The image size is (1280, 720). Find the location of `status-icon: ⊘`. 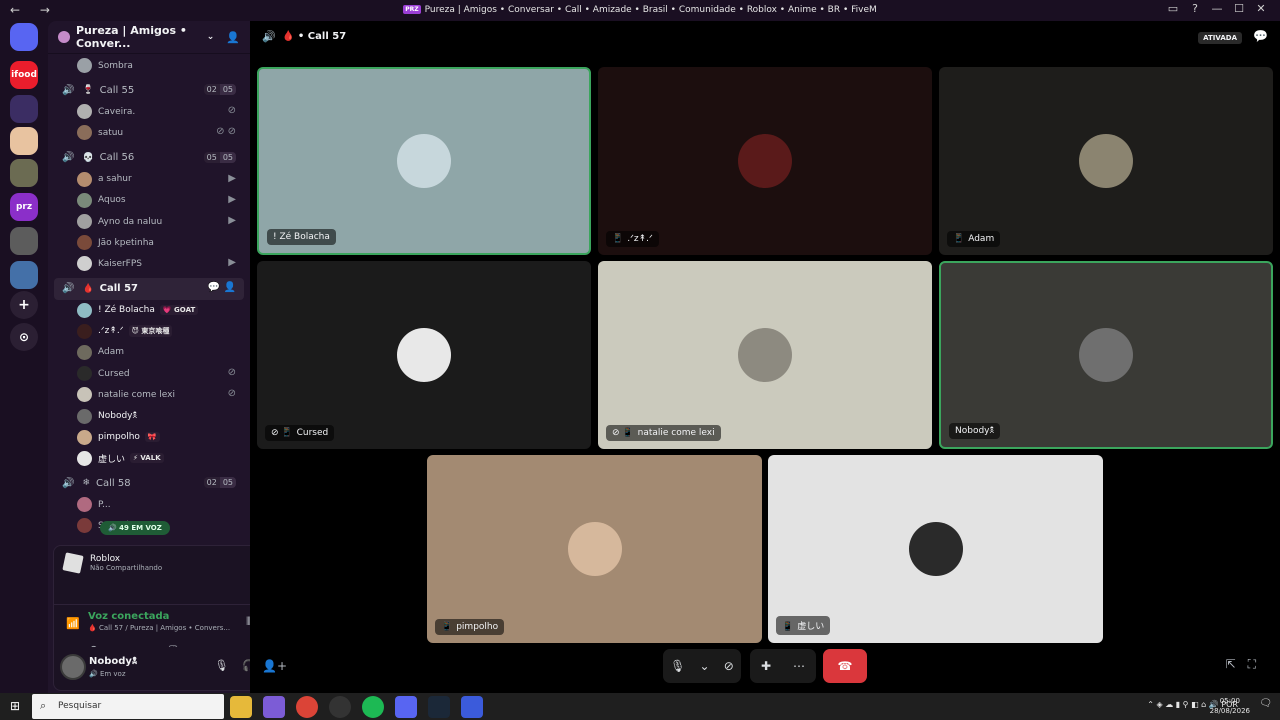

status-icon: ⊘ is located at coordinates (231, 394).